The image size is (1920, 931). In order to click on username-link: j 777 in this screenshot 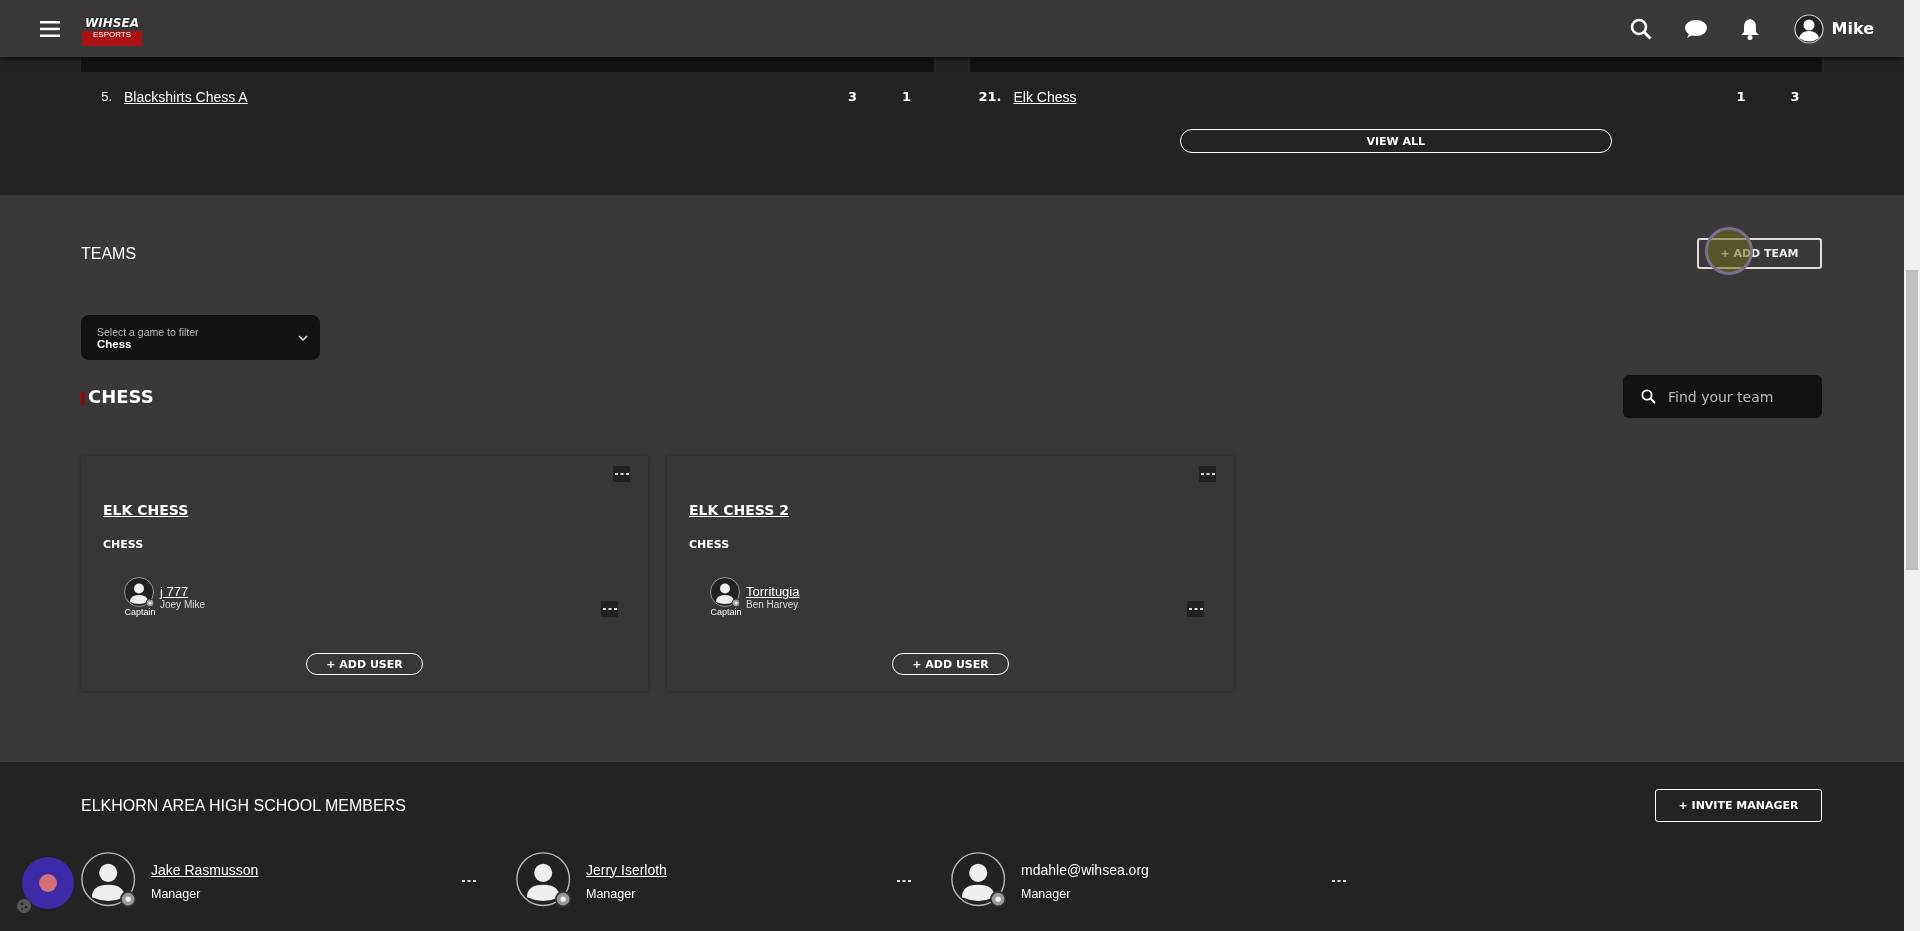, I will do `click(174, 591)`.